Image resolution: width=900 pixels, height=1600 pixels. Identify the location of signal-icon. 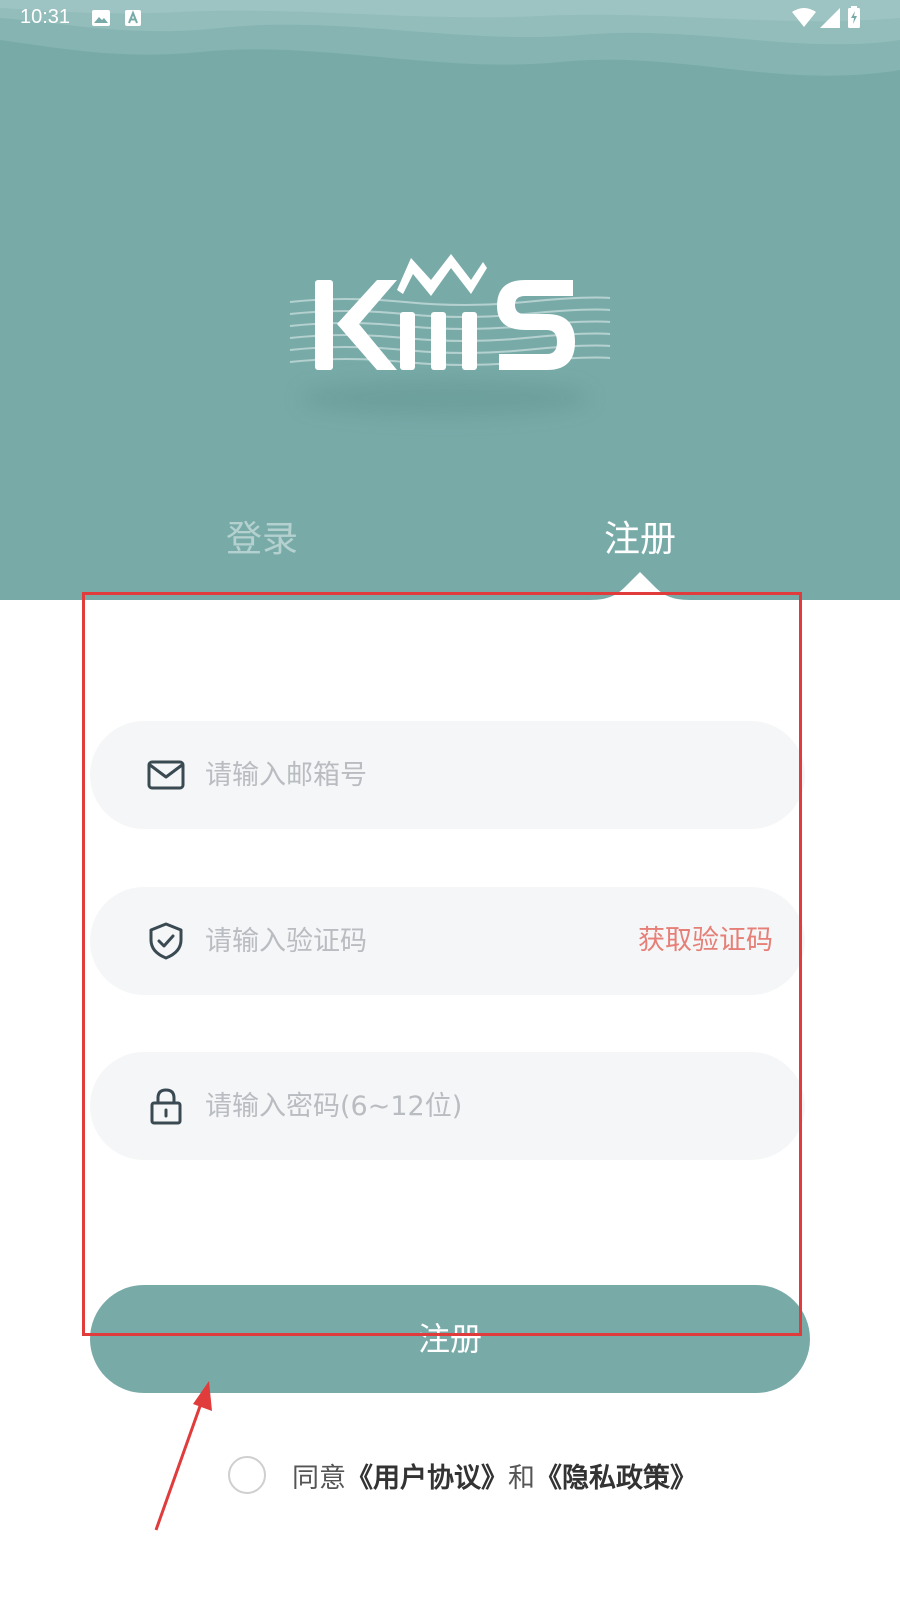
(830, 18).